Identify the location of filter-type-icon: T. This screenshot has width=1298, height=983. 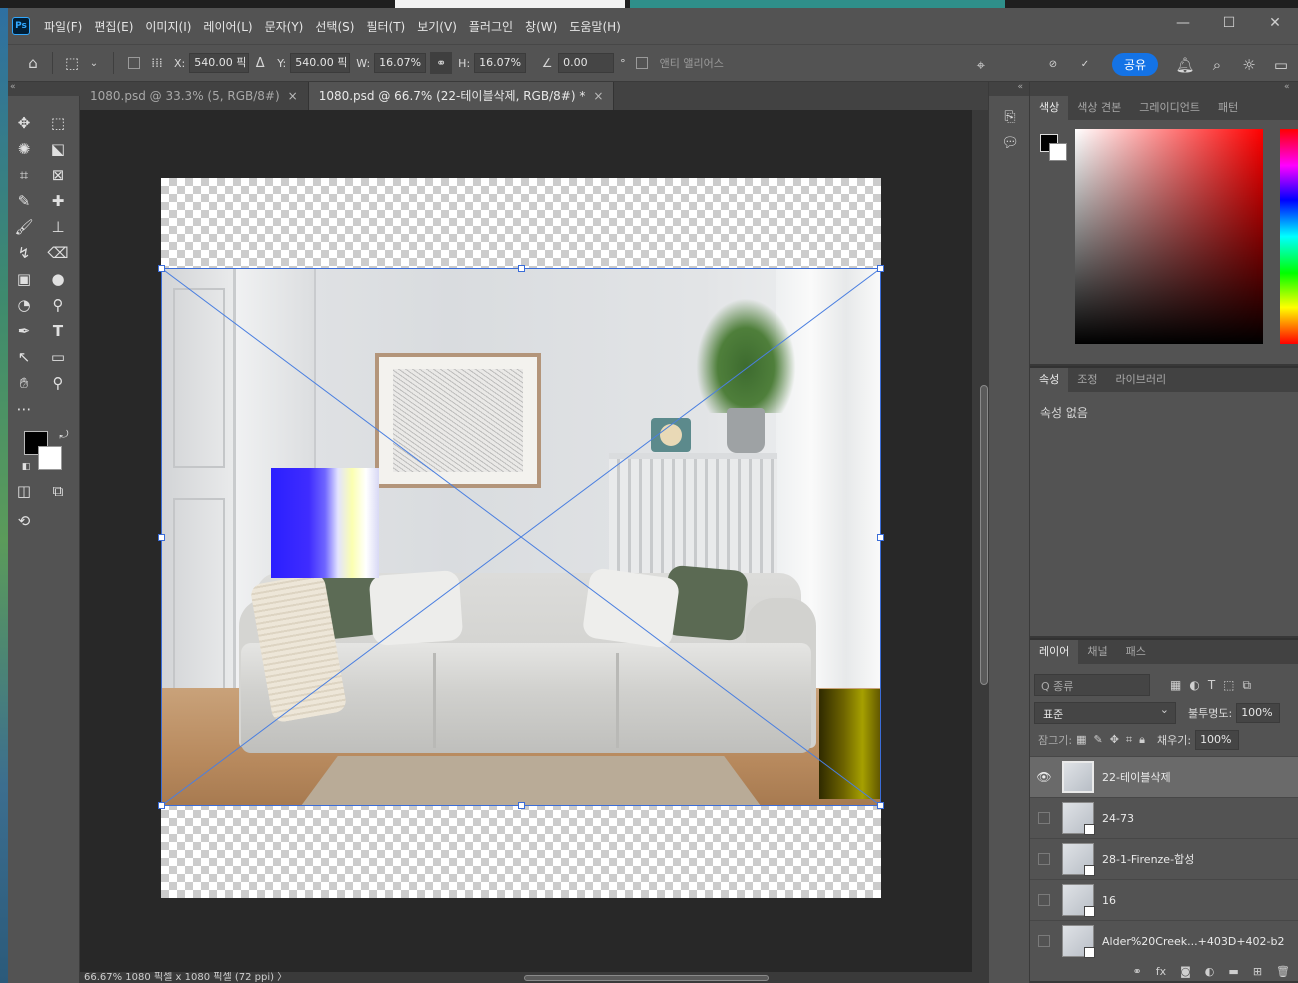
(1211, 685).